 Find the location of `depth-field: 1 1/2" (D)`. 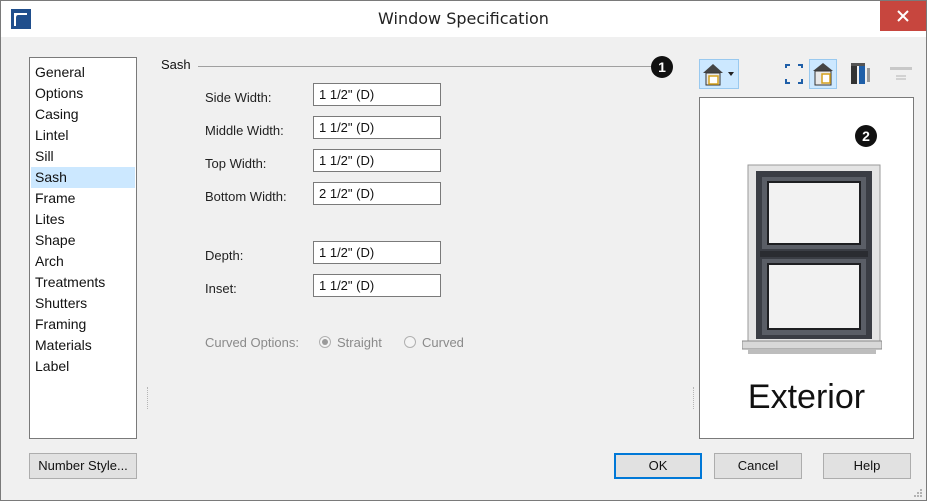

depth-field: 1 1/2" (D) is located at coordinates (377, 252).